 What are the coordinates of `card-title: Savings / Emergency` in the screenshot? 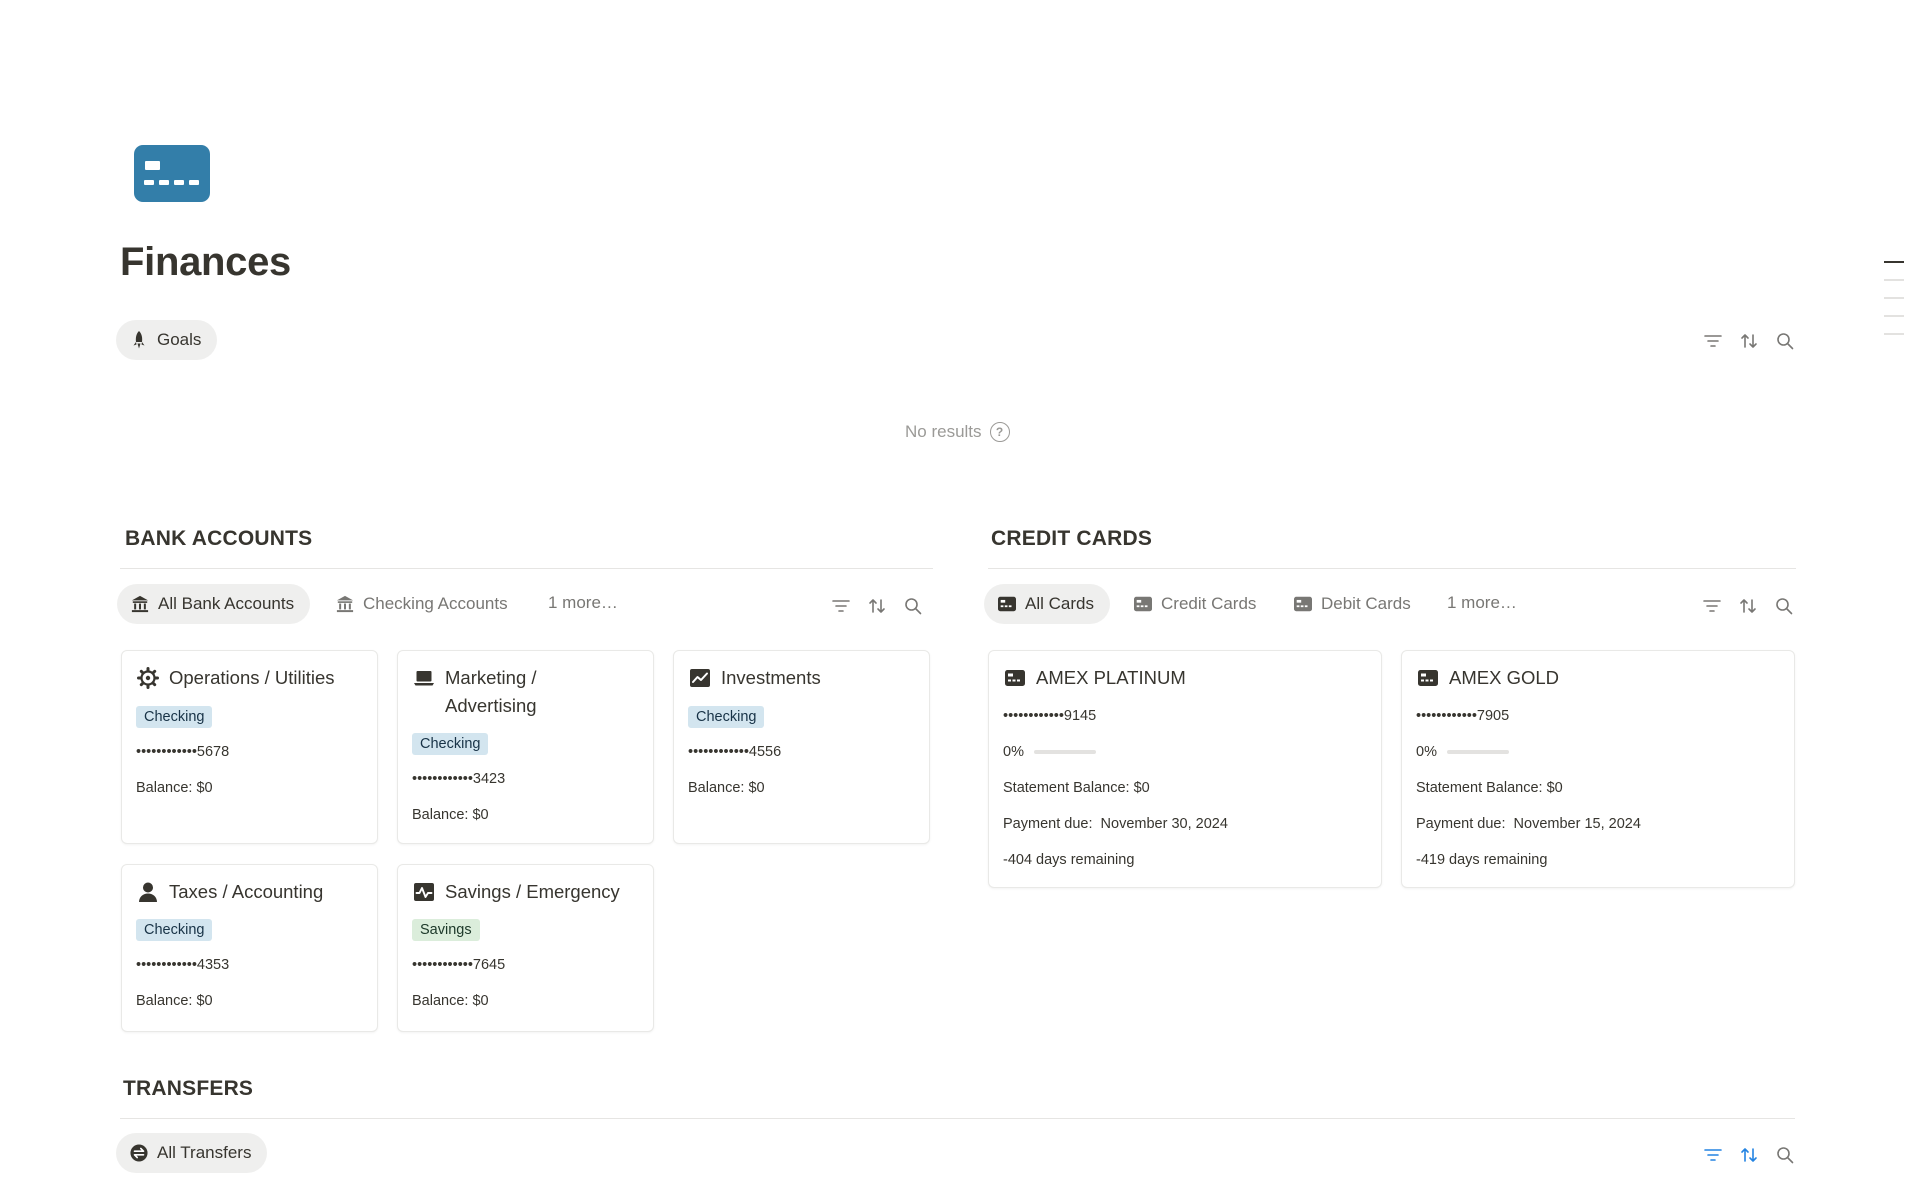 It's located at (516, 892).